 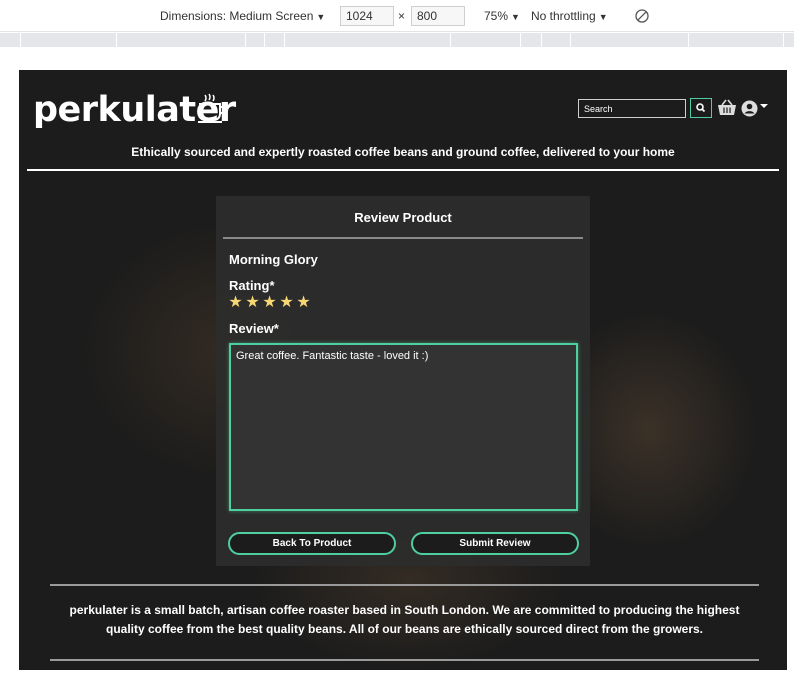 I want to click on zoom-select: 75% ▼, so click(x=502, y=16).